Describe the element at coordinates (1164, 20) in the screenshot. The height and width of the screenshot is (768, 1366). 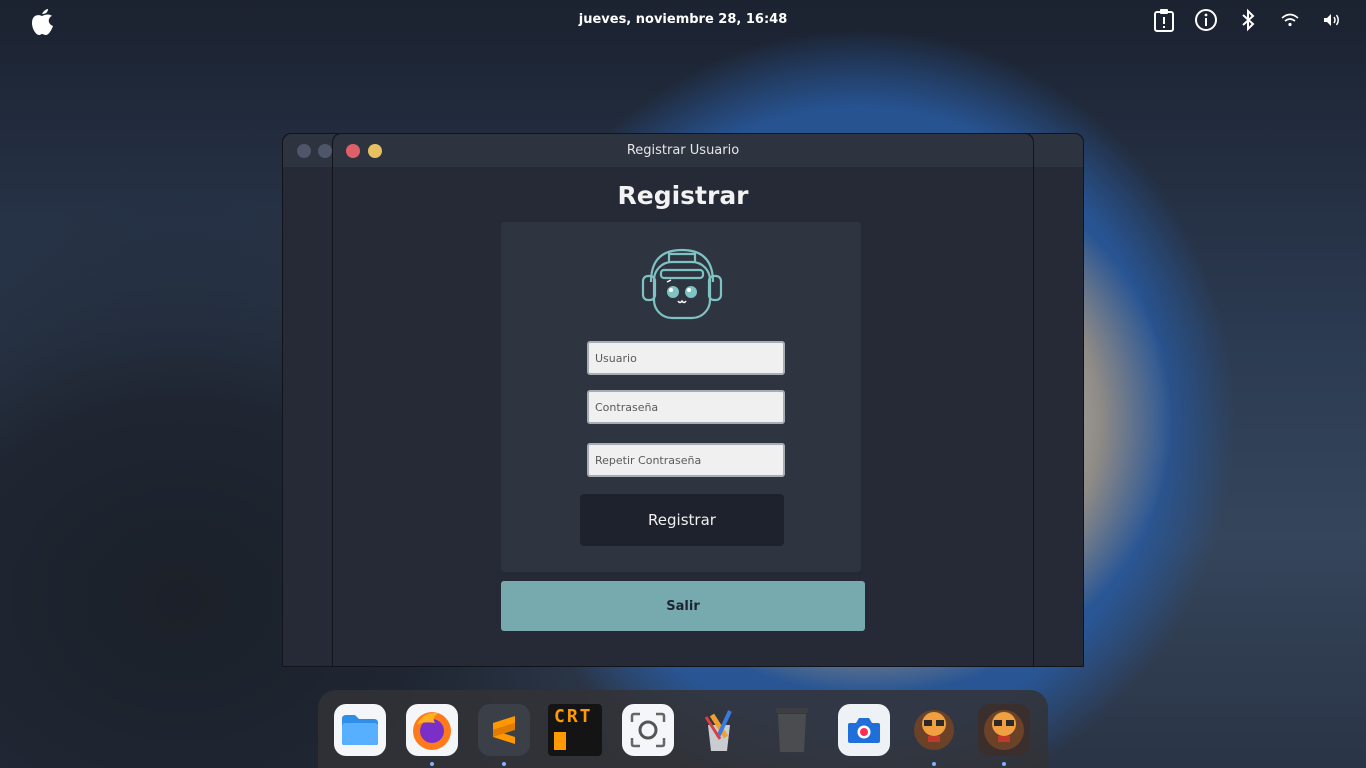
I see `clipboard-icon` at that location.